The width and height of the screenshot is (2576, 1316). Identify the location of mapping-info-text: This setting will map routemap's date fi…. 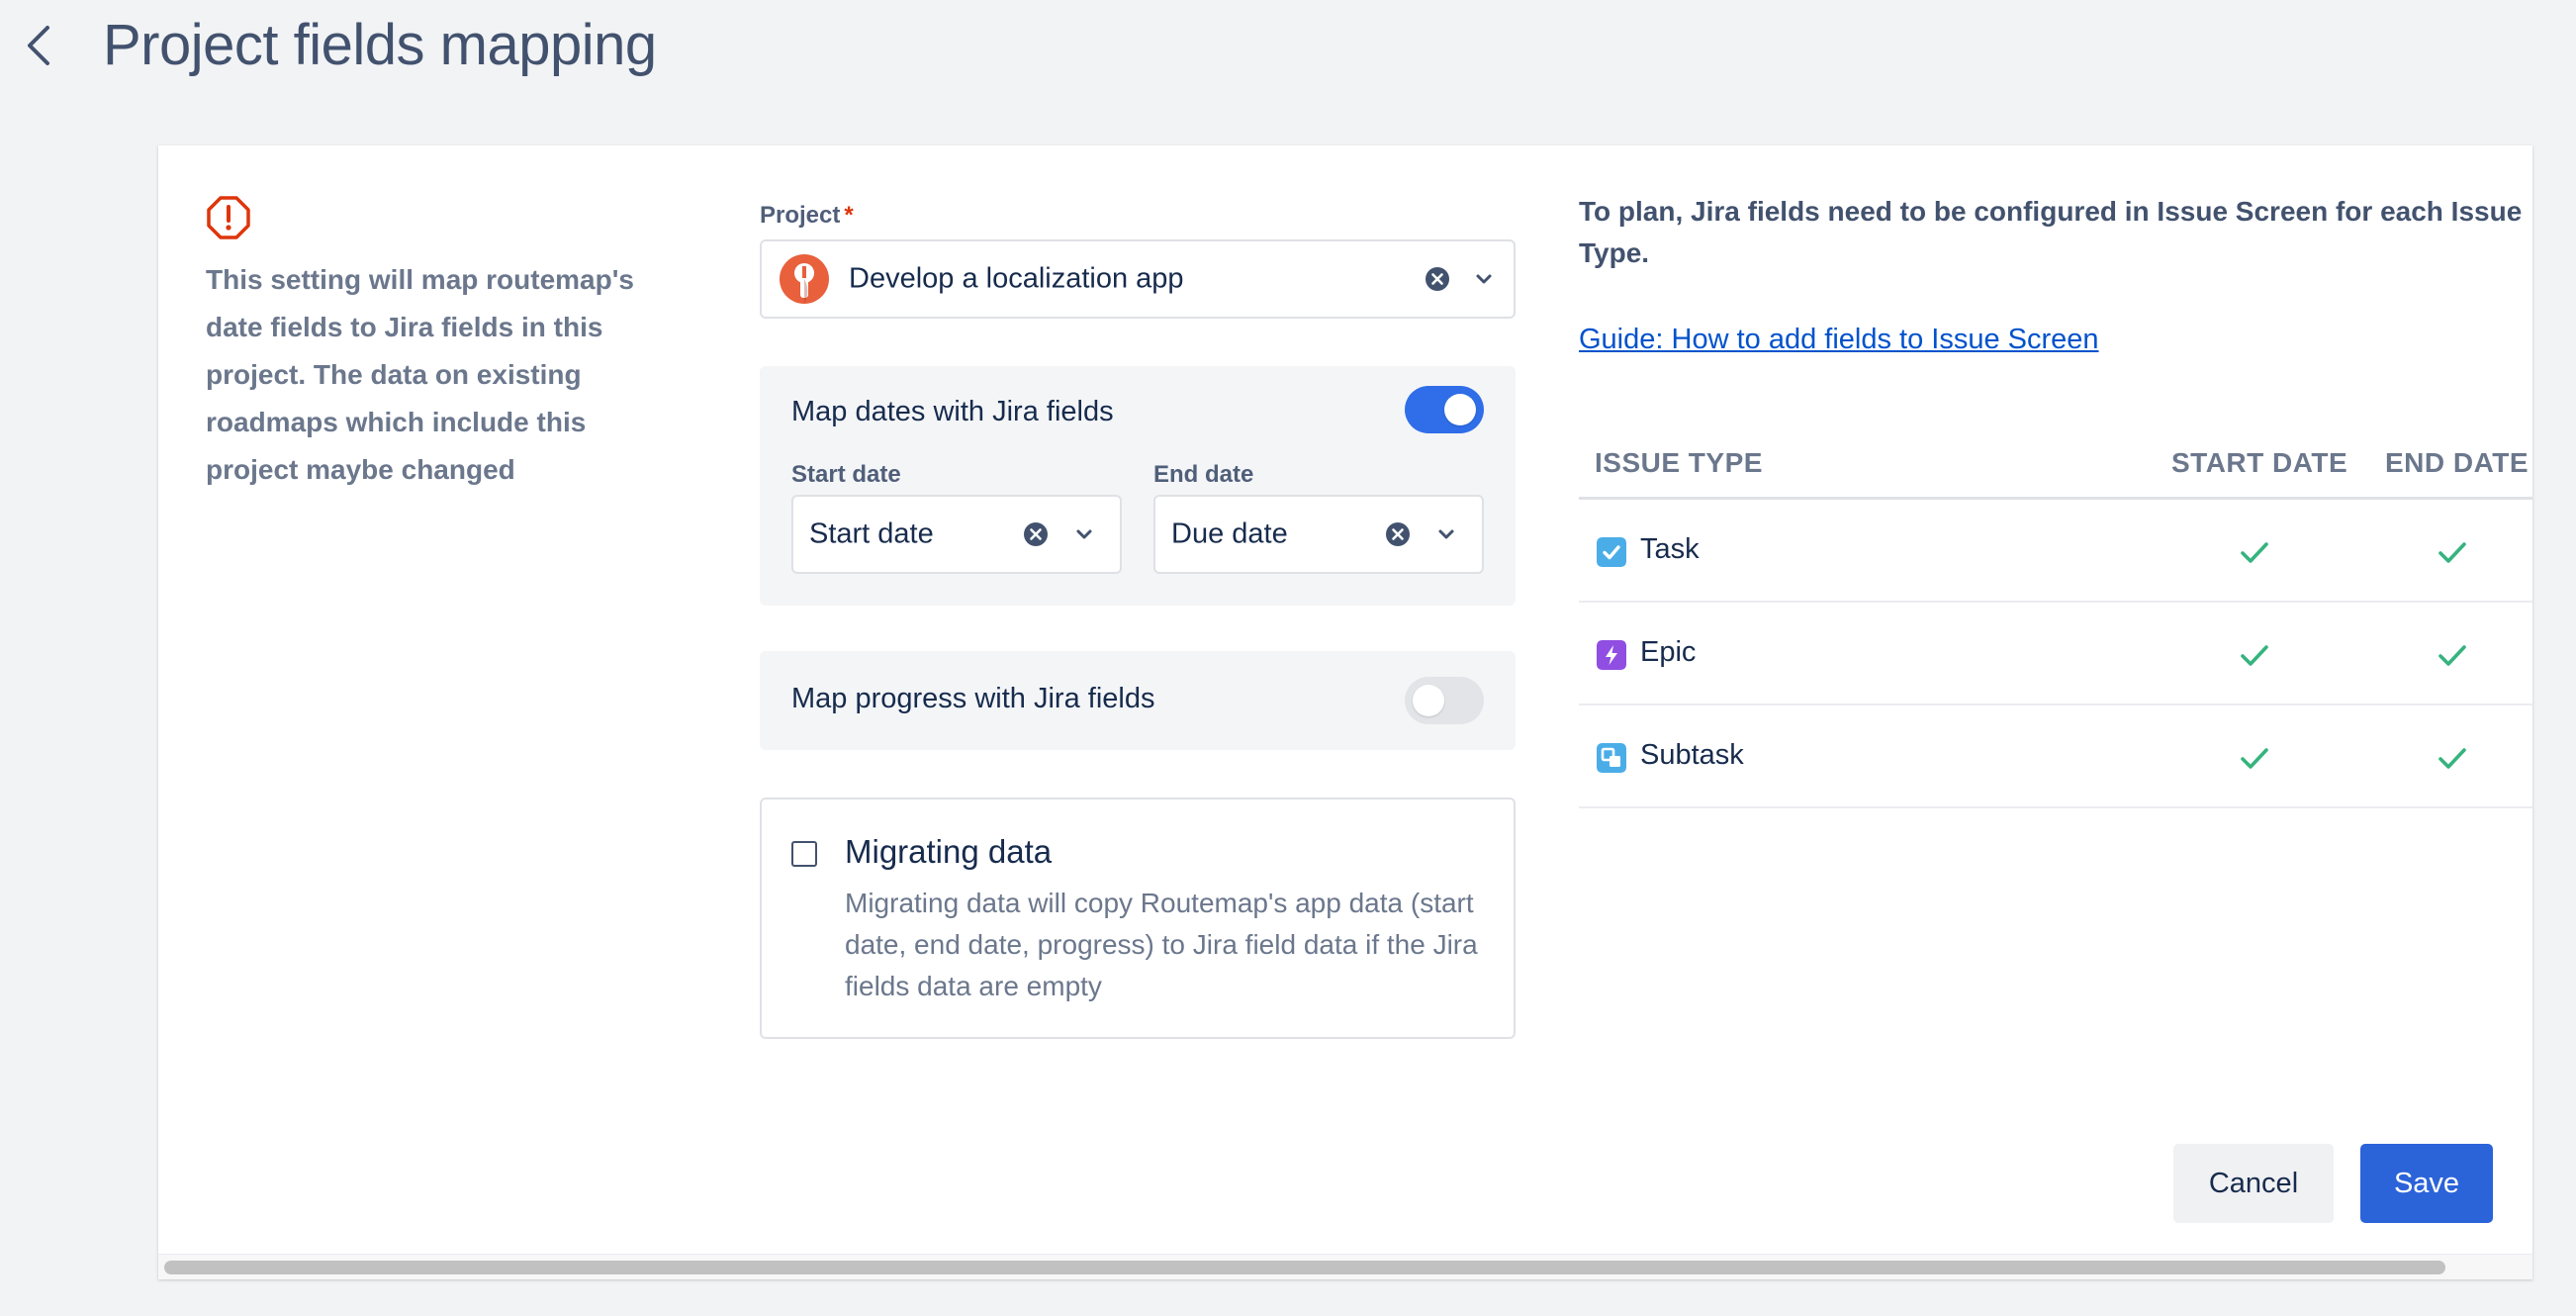
(420, 374).